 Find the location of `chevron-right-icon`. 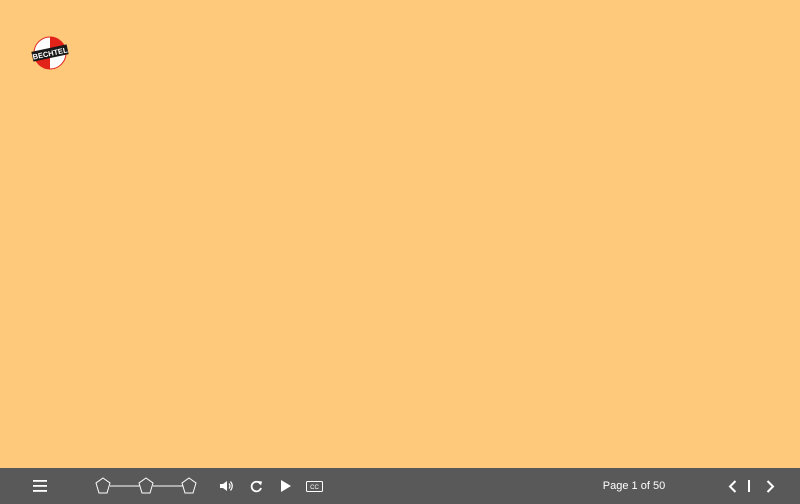

chevron-right-icon is located at coordinates (770, 486).